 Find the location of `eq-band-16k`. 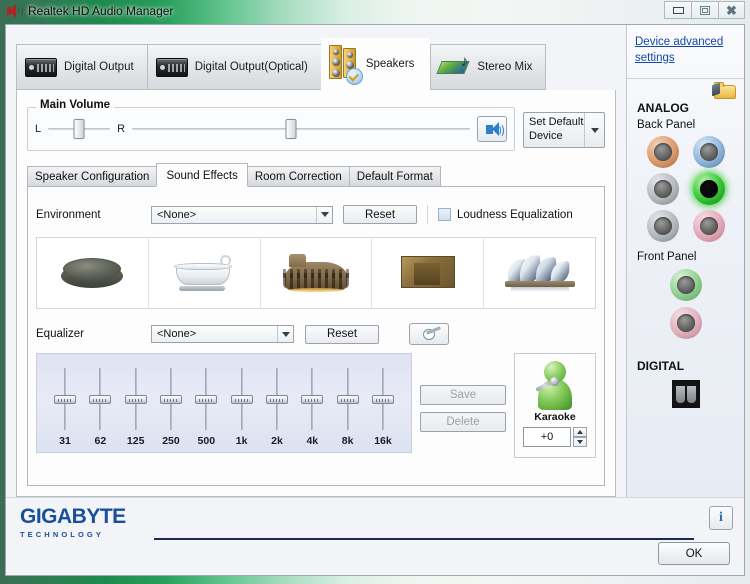

eq-band-16k is located at coordinates (383, 399).